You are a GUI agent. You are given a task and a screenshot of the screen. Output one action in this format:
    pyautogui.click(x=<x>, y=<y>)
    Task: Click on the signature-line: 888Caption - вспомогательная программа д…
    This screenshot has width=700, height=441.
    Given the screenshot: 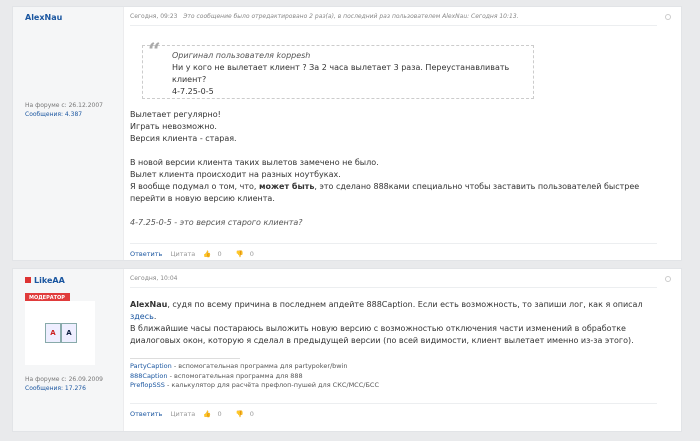 What is the action you would take?
    pyautogui.click(x=216, y=375)
    